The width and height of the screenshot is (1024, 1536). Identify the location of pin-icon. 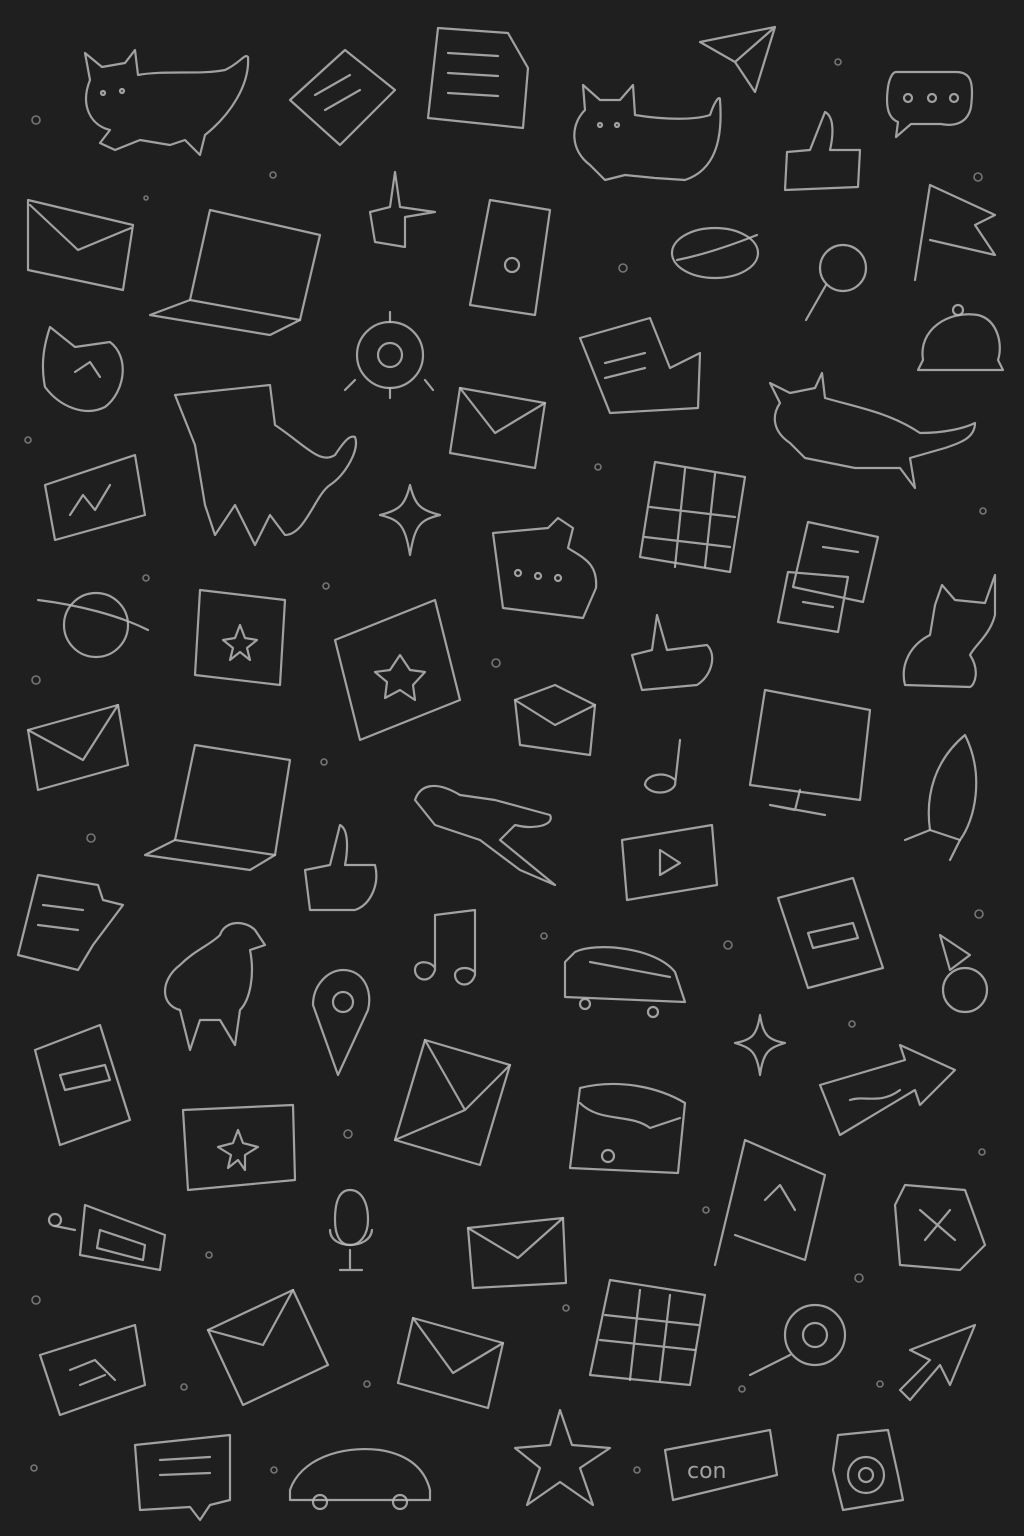
(963, 973).